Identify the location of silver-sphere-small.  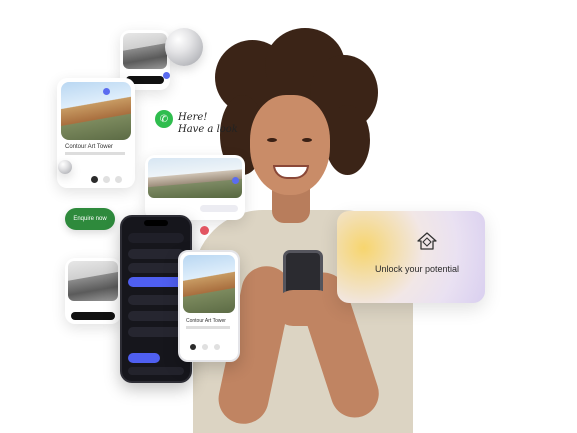
(65, 167).